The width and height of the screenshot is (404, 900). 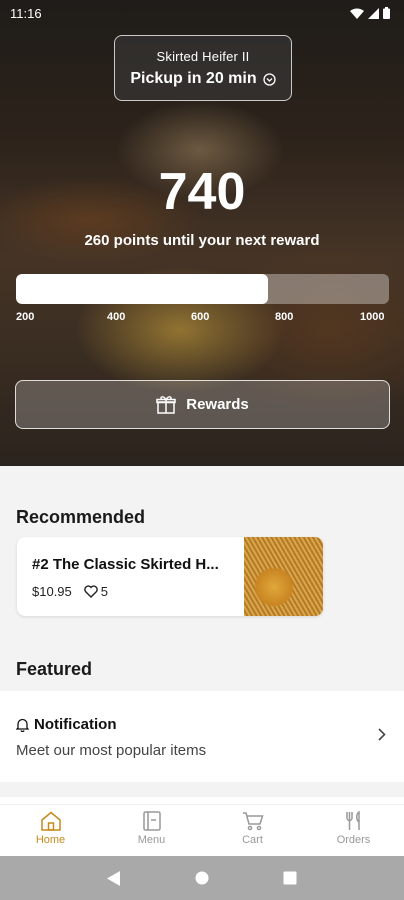 I want to click on nav-orders-label: Orders, so click(x=353, y=840).